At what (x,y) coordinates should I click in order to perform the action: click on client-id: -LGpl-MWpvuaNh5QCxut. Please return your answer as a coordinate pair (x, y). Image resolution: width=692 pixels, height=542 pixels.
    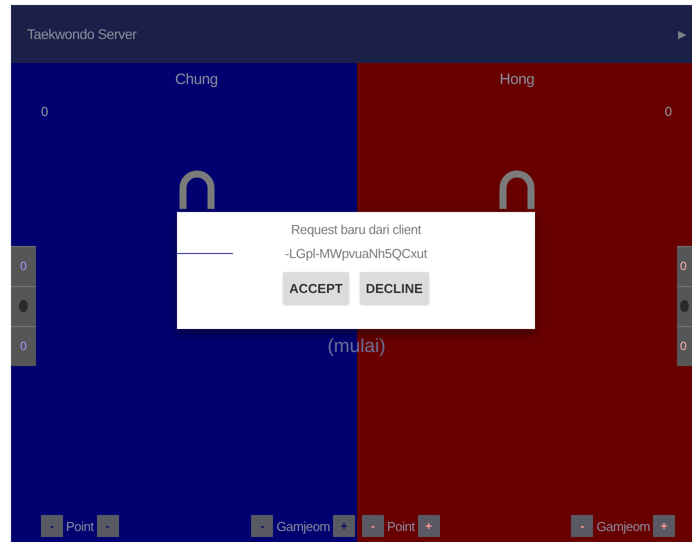
    Looking at the image, I should click on (356, 253).